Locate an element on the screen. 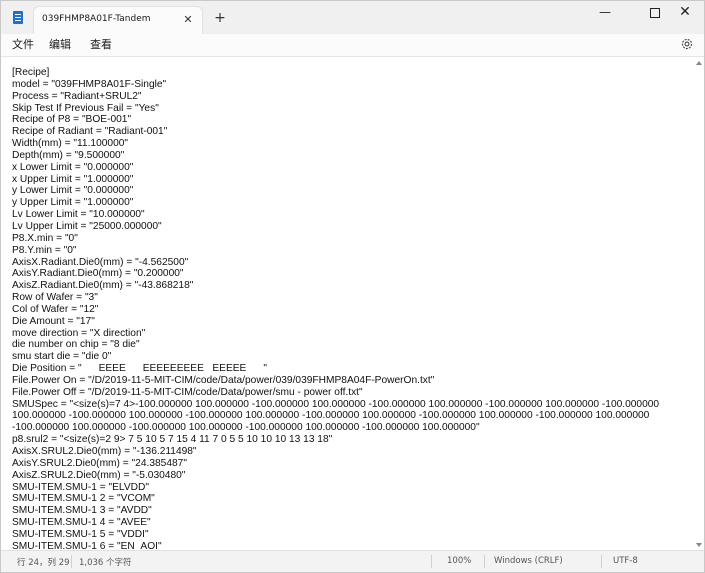 This screenshot has width=705, height=573. maximize-icon is located at coordinates (655, 12).